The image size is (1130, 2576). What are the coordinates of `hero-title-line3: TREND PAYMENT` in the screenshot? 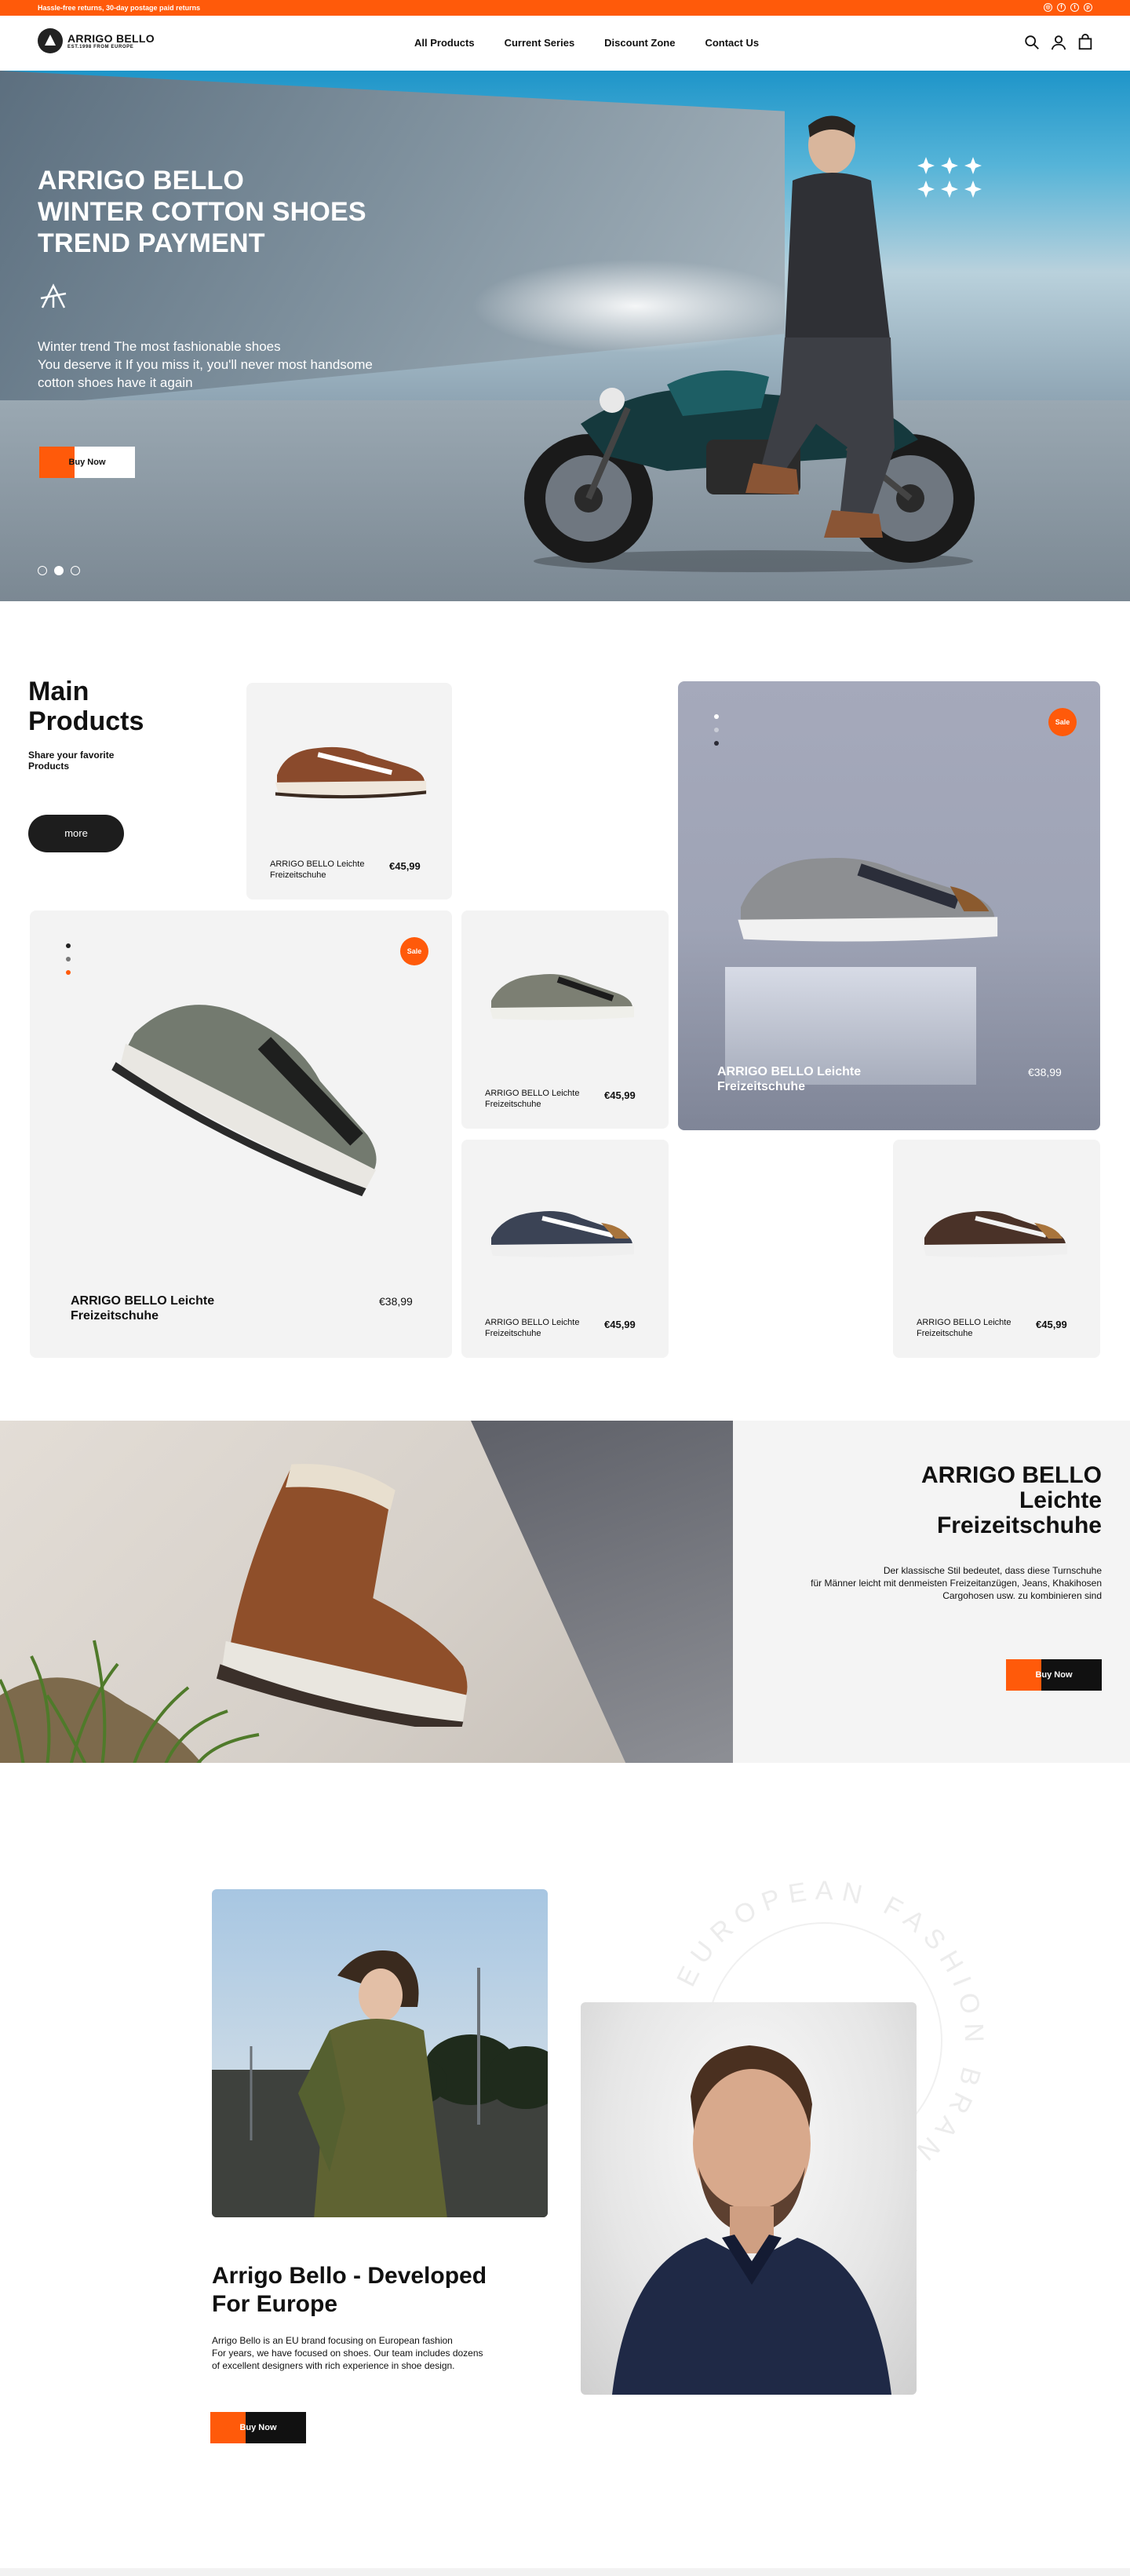 It's located at (151, 243).